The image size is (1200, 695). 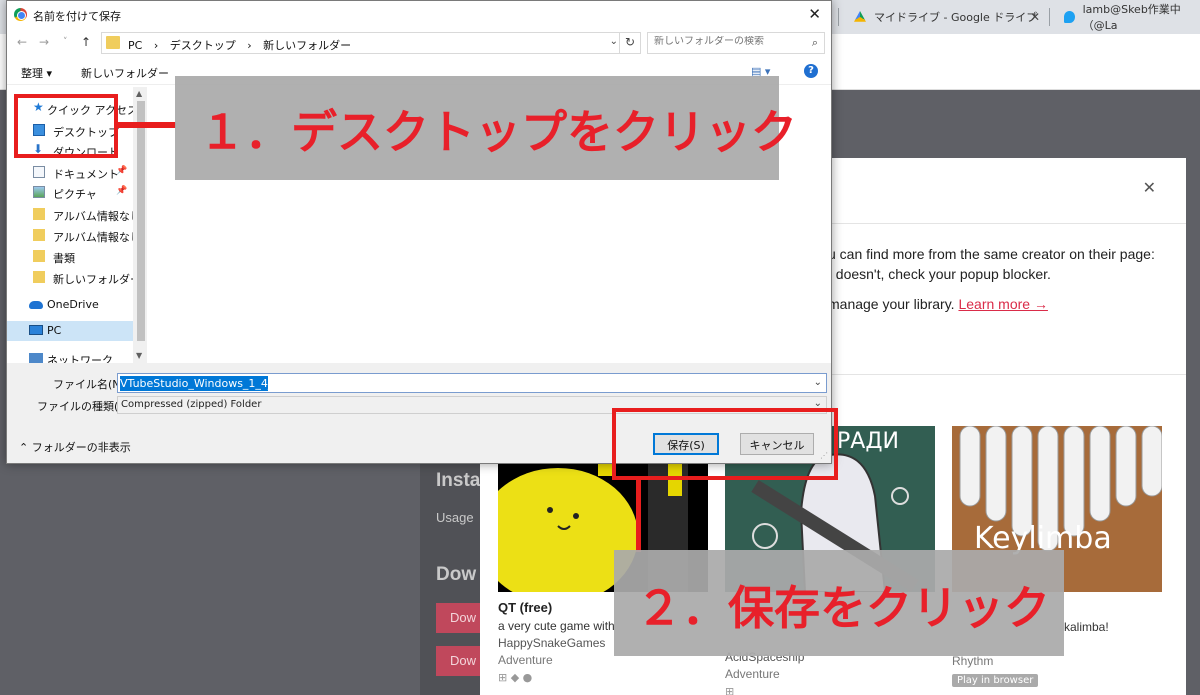 I want to click on twitter-bird-icon, so click(x=1069, y=17).